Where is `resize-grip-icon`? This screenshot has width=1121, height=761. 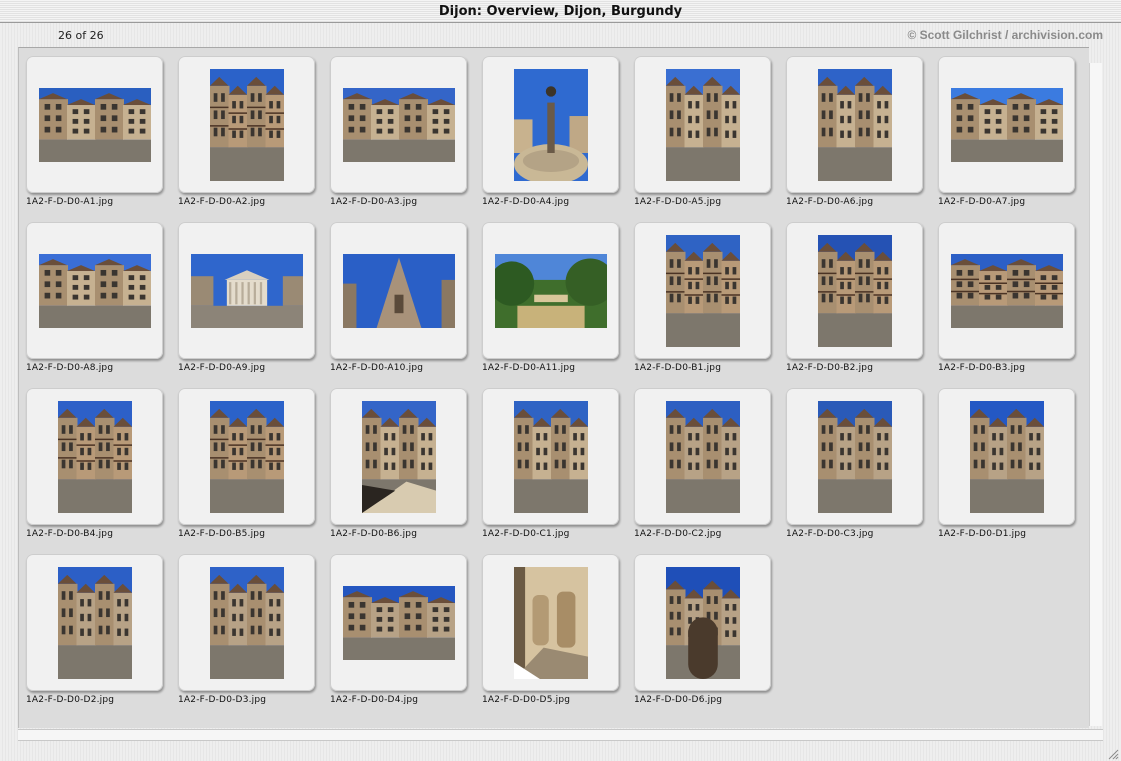
resize-grip-icon is located at coordinates (1112, 752).